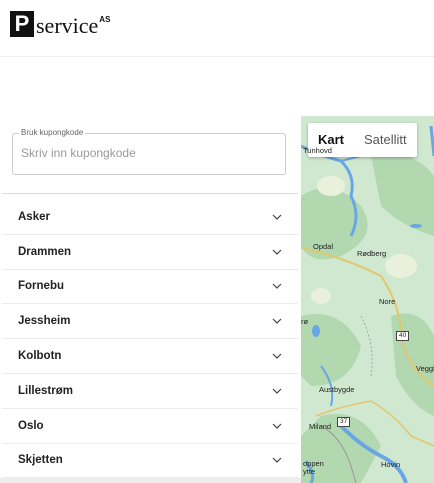  Describe the element at coordinates (150, 287) in the screenshot. I see `city-item-fornebu: Fornebu` at that location.